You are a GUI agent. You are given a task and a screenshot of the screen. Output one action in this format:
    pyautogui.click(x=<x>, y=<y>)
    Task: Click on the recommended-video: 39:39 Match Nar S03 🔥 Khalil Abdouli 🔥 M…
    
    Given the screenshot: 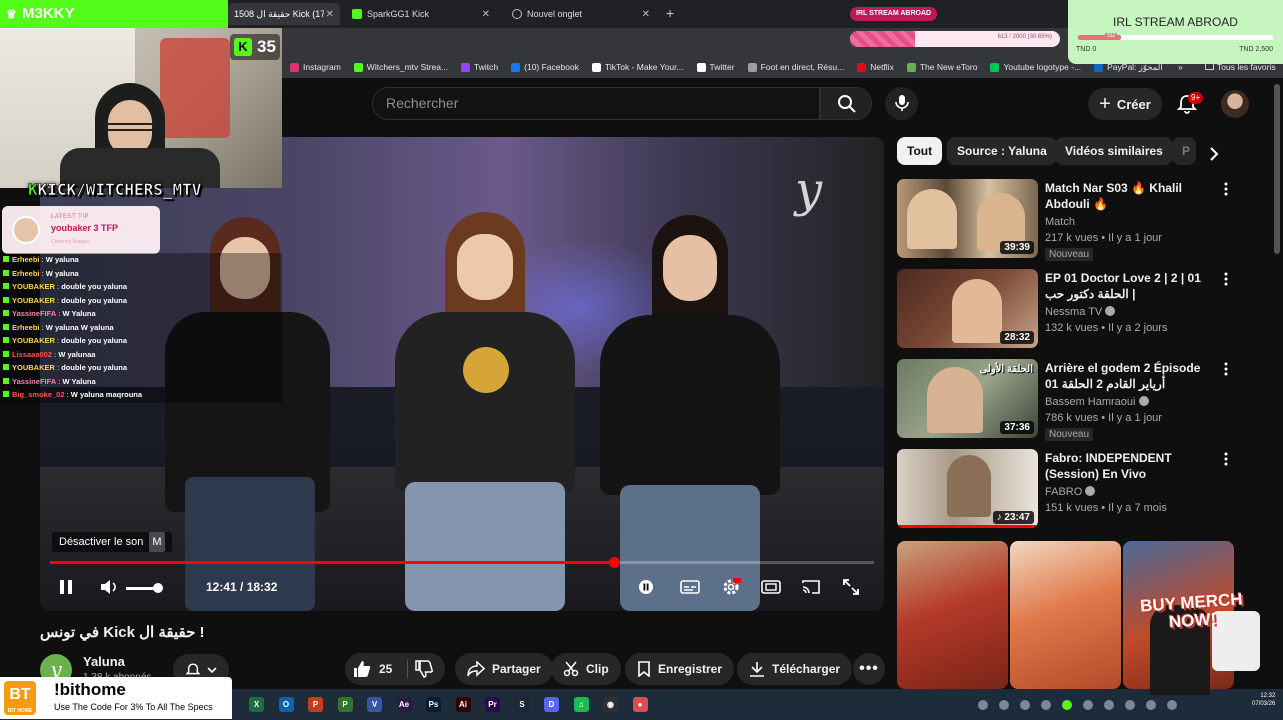 What is the action you would take?
    pyautogui.click(x=1067, y=220)
    